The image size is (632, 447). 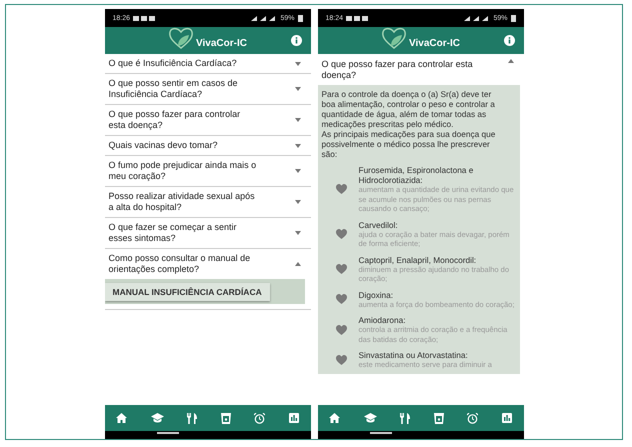 I want to click on faq-question: O fumo pode prejudicar ainda mais o meu coração?, so click(x=183, y=171).